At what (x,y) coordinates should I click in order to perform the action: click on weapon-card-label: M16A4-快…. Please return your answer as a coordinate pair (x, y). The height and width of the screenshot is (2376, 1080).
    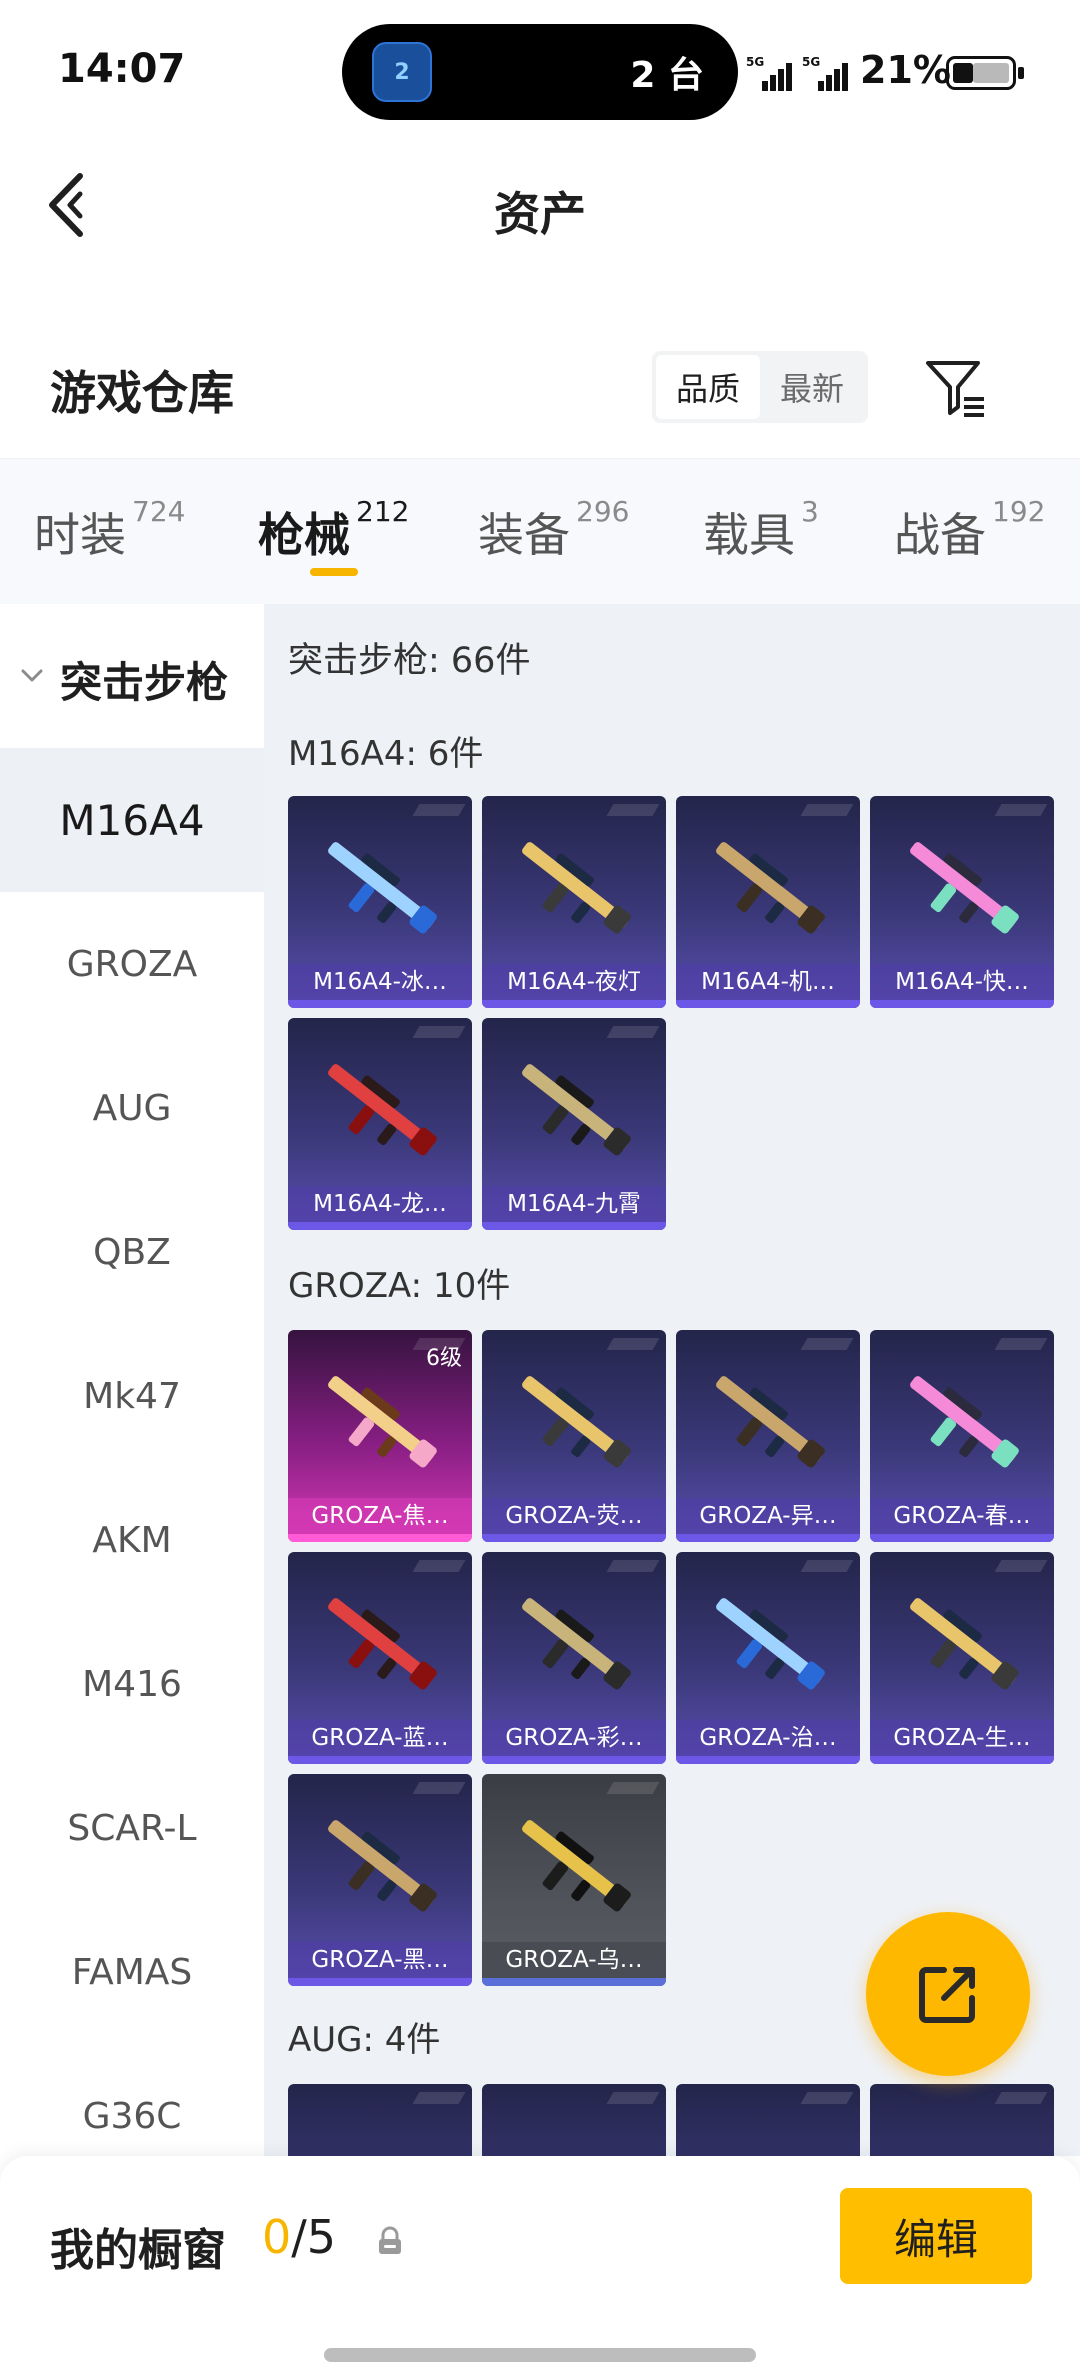
    Looking at the image, I should click on (962, 982).